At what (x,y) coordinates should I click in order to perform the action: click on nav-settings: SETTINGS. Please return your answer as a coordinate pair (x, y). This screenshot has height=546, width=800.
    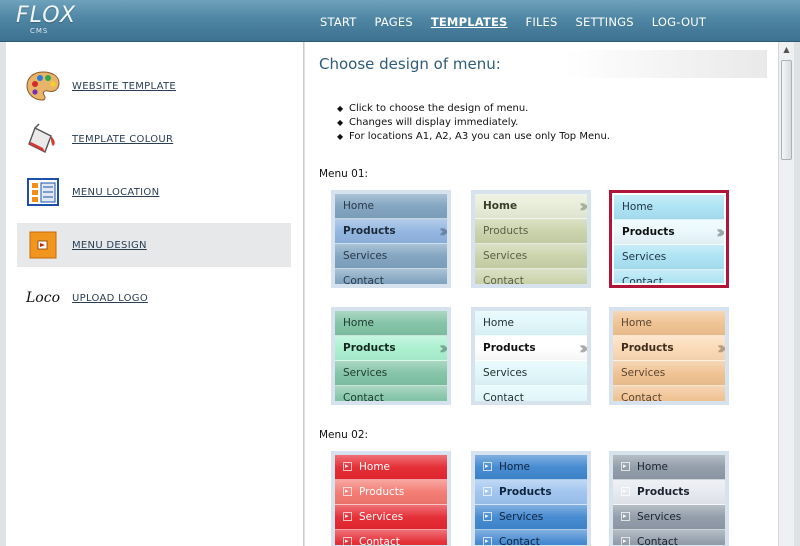
    Looking at the image, I should click on (605, 21).